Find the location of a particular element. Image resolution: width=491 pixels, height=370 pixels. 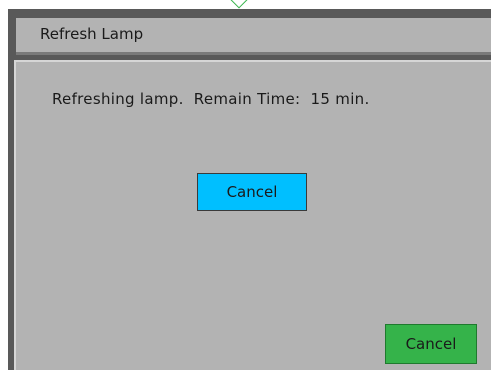

dialog-title: Refresh Lamp is located at coordinates (92, 34).